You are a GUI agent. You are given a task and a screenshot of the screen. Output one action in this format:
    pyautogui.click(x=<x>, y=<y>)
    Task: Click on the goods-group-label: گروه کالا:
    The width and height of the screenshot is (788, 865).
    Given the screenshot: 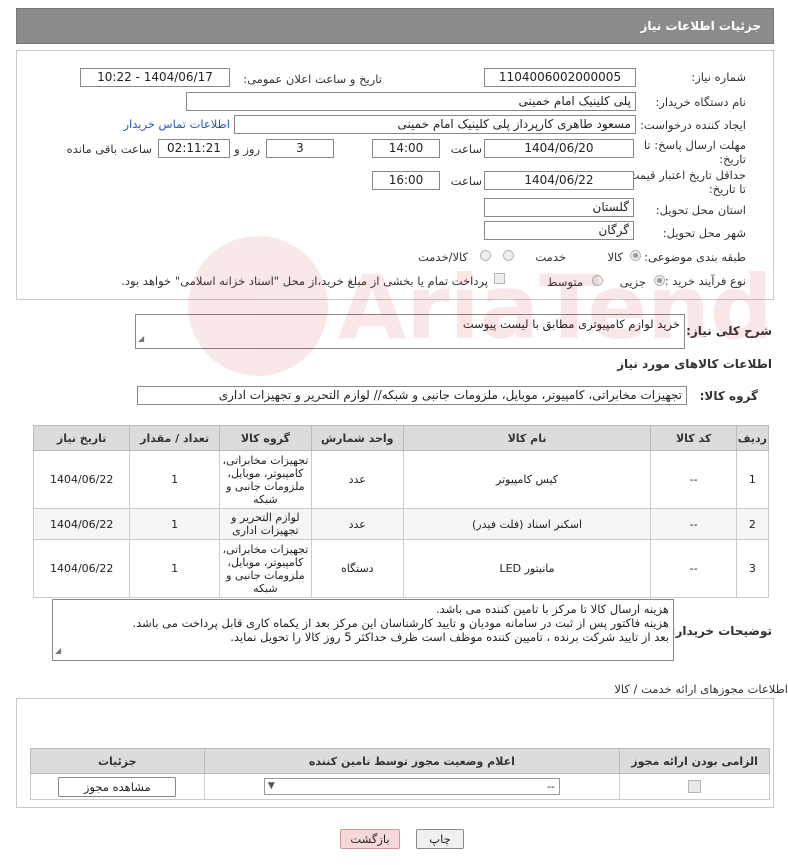 What is the action you would take?
    pyautogui.click(x=728, y=396)
    